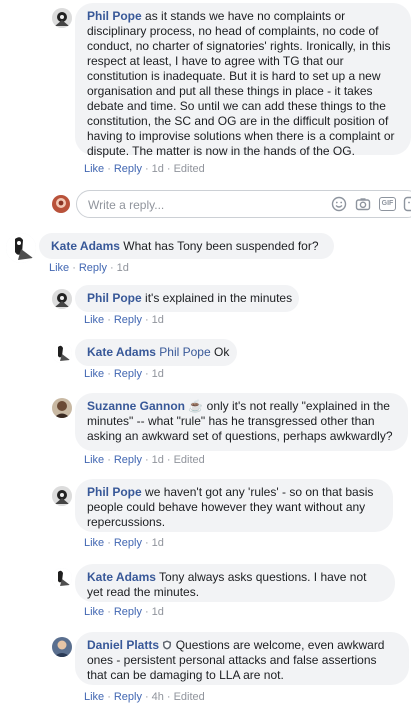 The image size is (411, 707). Describe the element at coordinates (184, 352) in the screenshot. I see `mention-link: Phil Pope` at that location.